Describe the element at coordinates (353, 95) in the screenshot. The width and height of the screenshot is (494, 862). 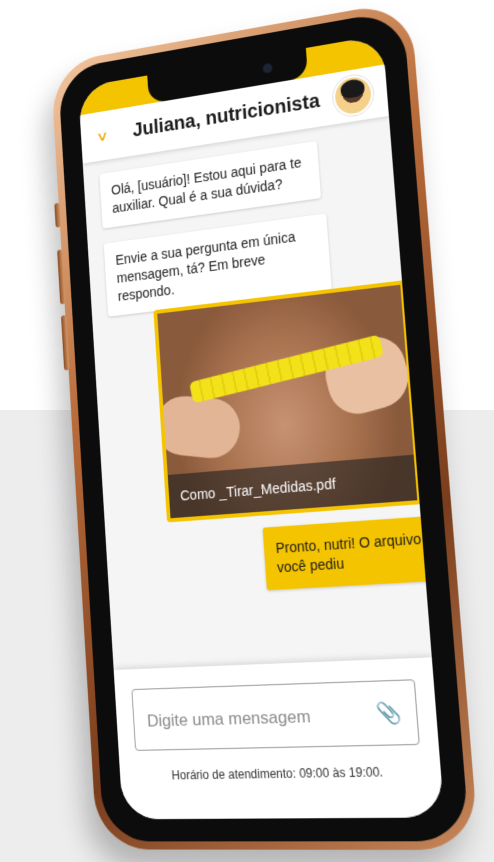
I see `avatar` at that location.